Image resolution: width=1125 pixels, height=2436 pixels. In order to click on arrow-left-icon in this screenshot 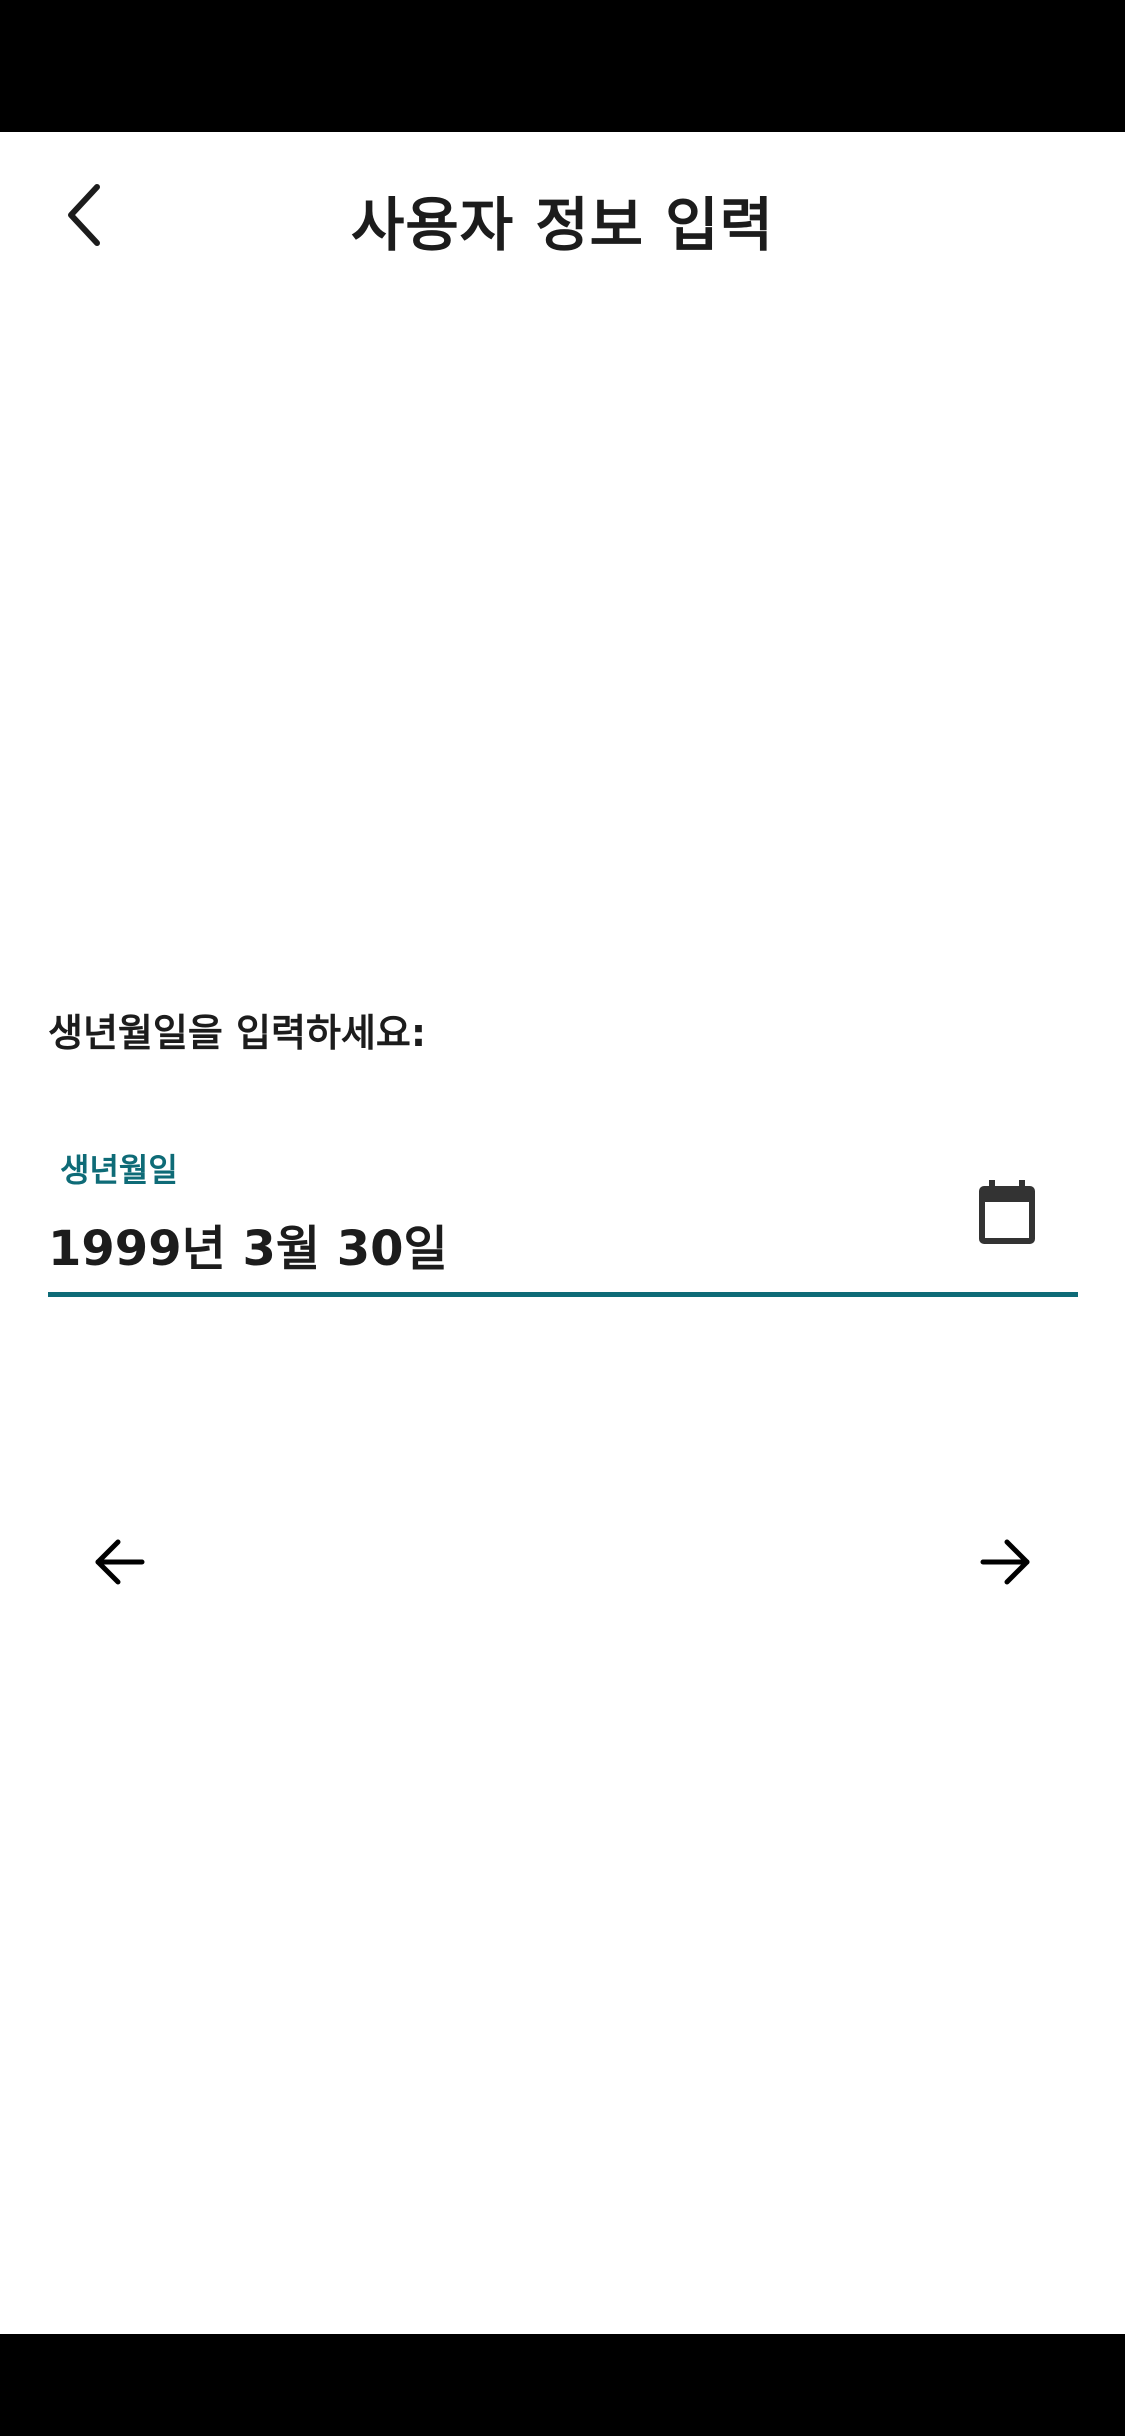, I will do `click(120, 1562)`.